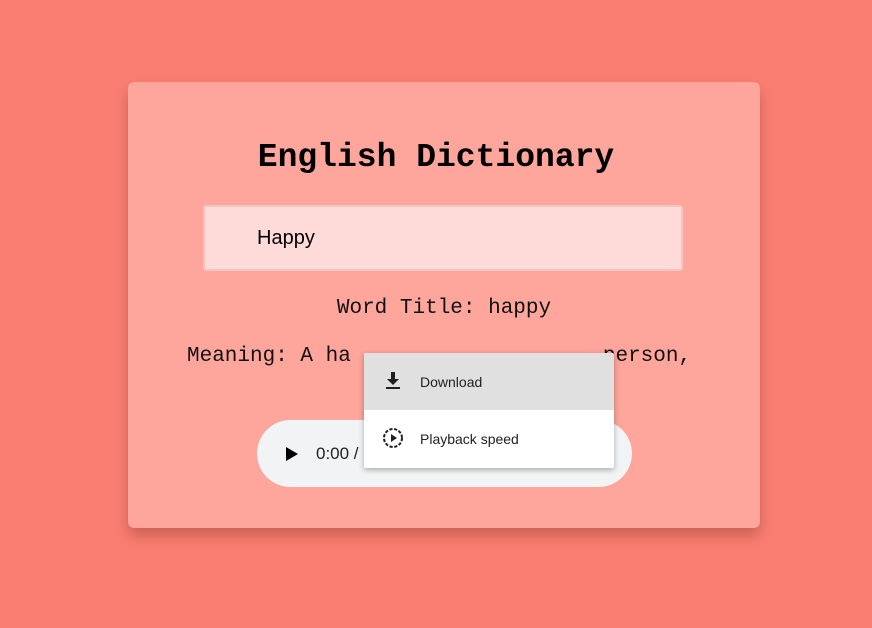  What do you see at coordinates (337, 453) in the screenshot?
I see `current-time: 0:00 /` at bounding box center [337, 453].